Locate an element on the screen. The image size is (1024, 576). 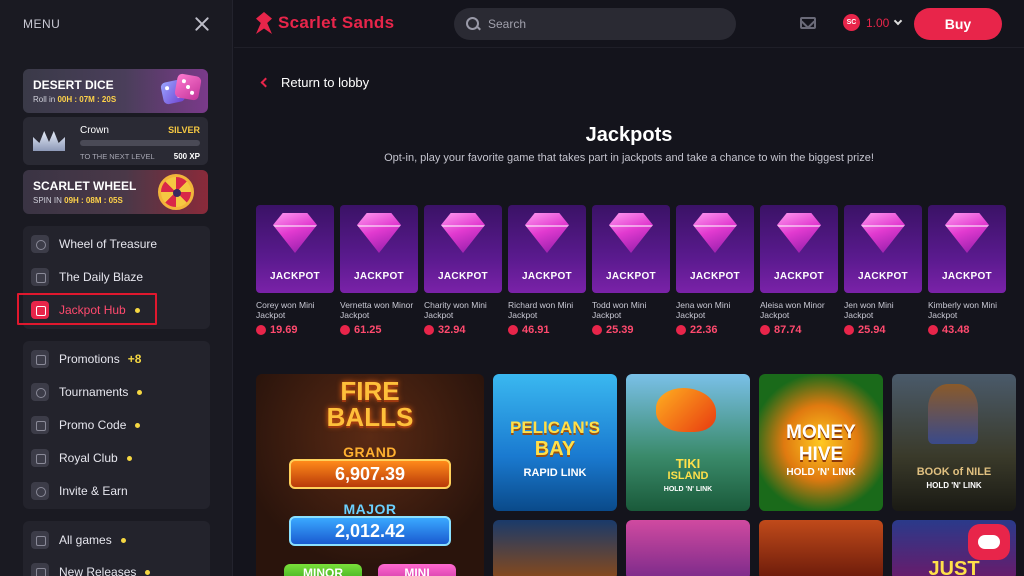
jackpot-card: JACKPOT Jen won Mini Jackpot 25.94 is located at coordinates (883, 270).